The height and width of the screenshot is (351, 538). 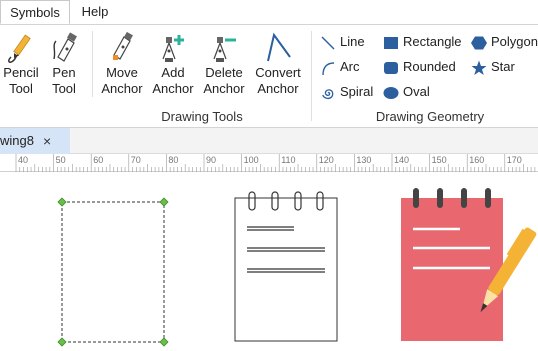 What do you see at coordinates (514, 160) in the screenshot?
I see `ruler-label: 170` at bounding box center [514, 160].